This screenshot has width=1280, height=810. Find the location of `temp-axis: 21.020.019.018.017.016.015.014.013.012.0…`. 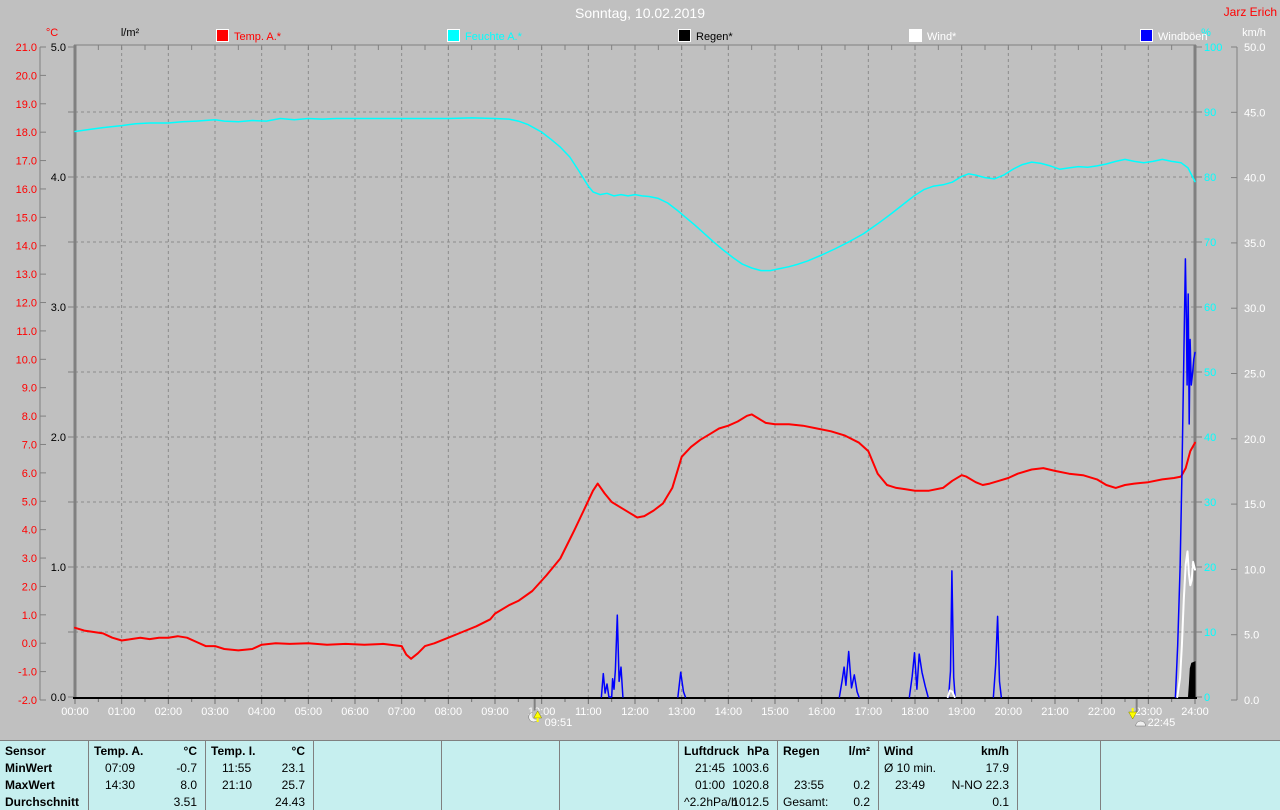

temp-axis: 21.020.019.018.017.016.015.014.013.012.0… is located at coordinates (31, 374).